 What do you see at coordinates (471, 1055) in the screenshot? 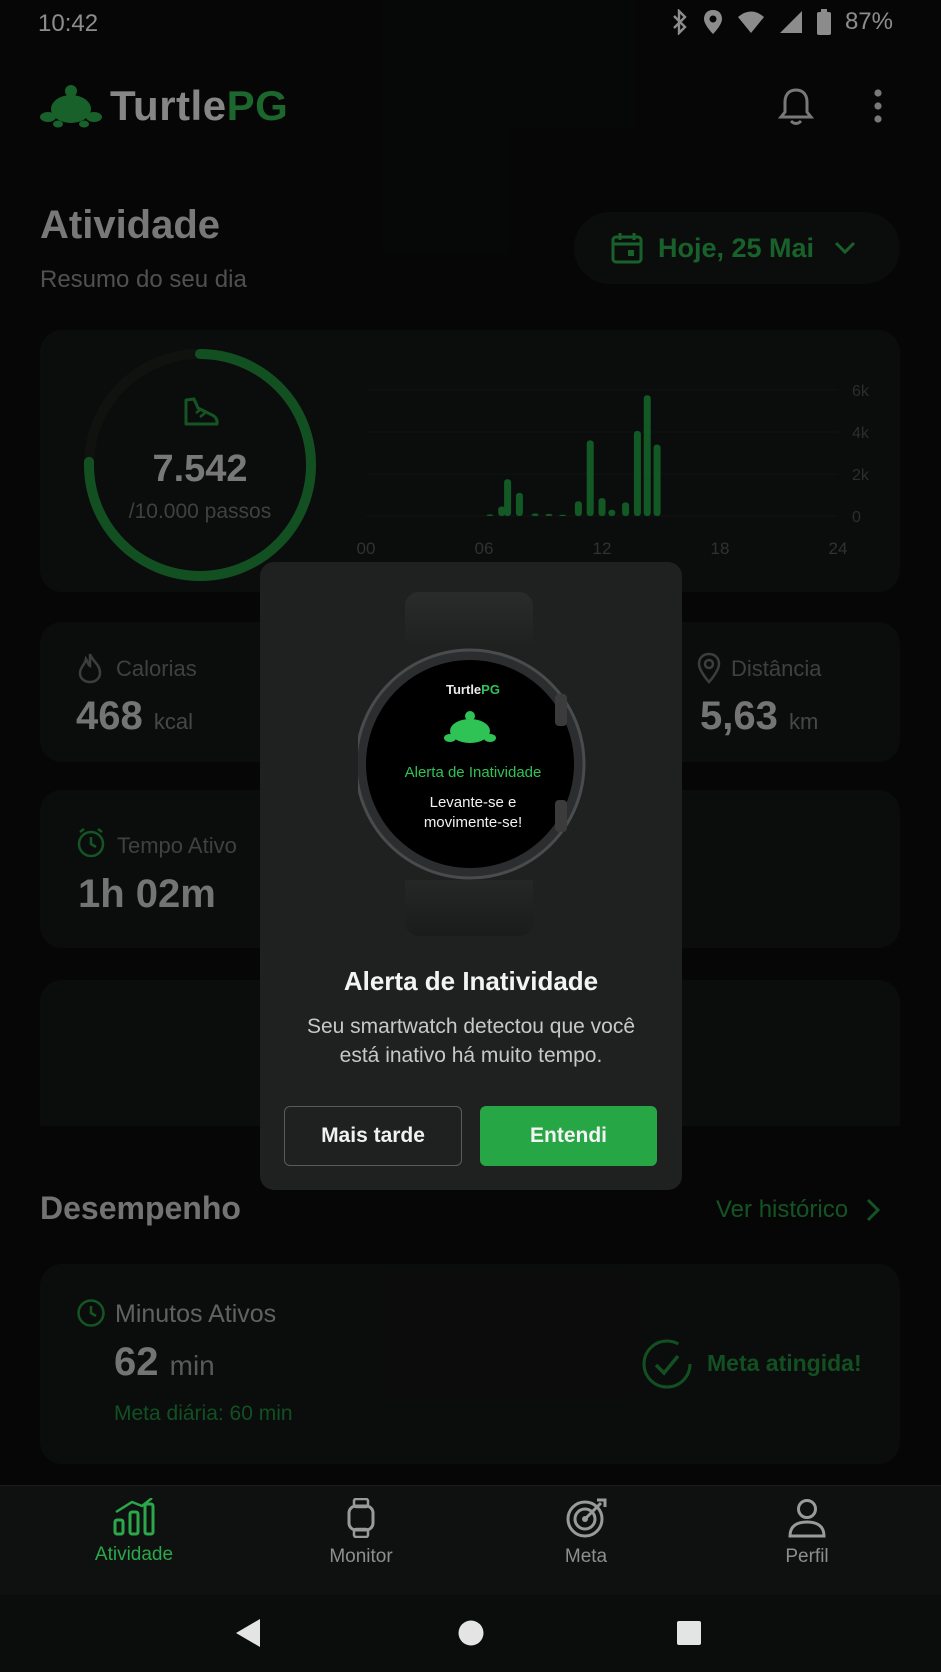
I see `modal-body-line2: está inativo há muito tempo.` at bounding box center [471, 1055].